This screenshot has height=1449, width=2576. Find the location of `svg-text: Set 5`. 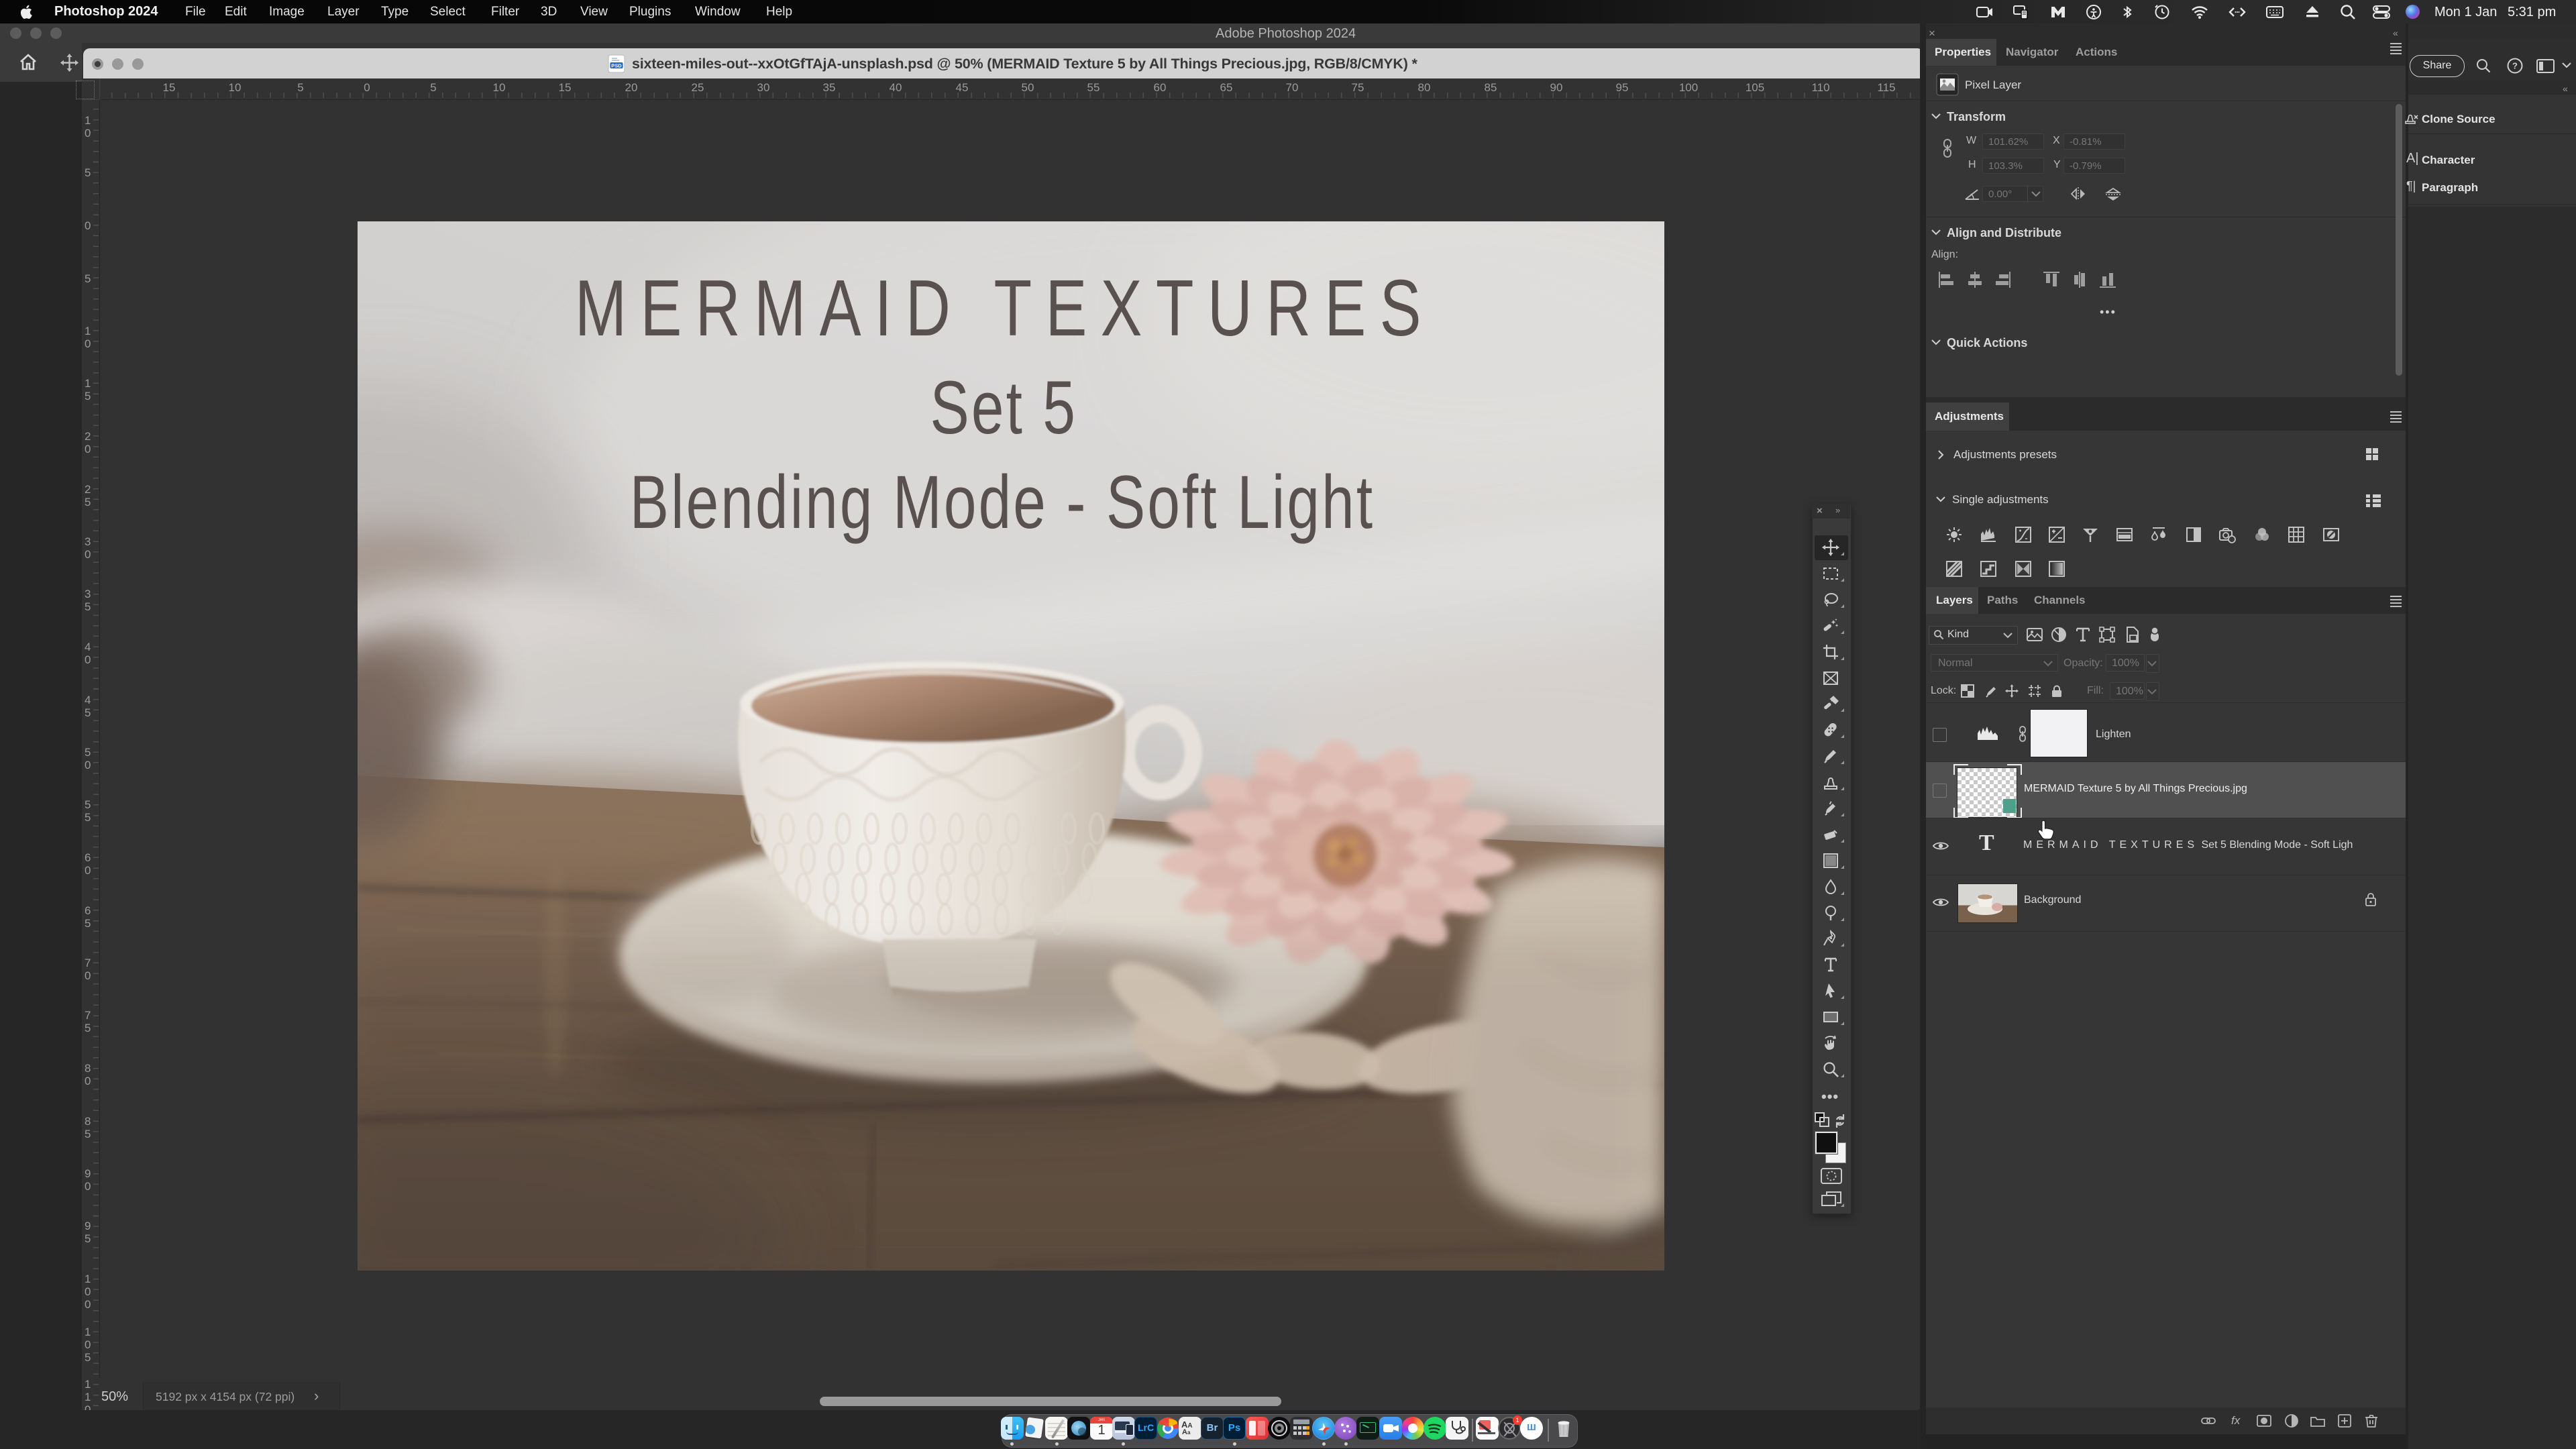

svg-text: Set 5 is located at coordinates (1004, 408).